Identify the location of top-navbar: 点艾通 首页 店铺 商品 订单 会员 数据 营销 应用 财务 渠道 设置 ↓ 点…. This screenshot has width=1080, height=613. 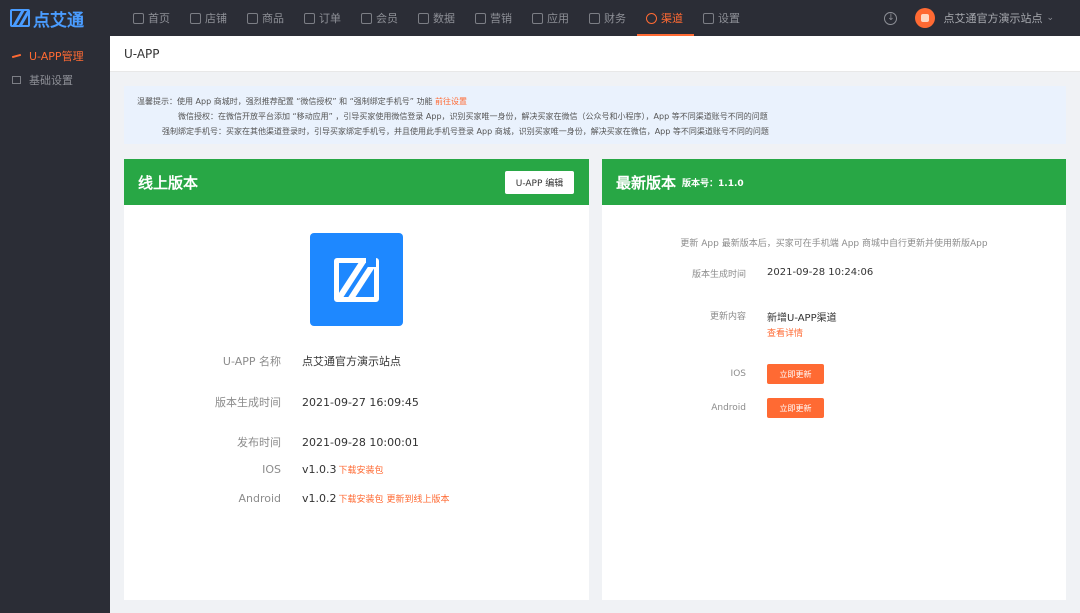
(540, 18).